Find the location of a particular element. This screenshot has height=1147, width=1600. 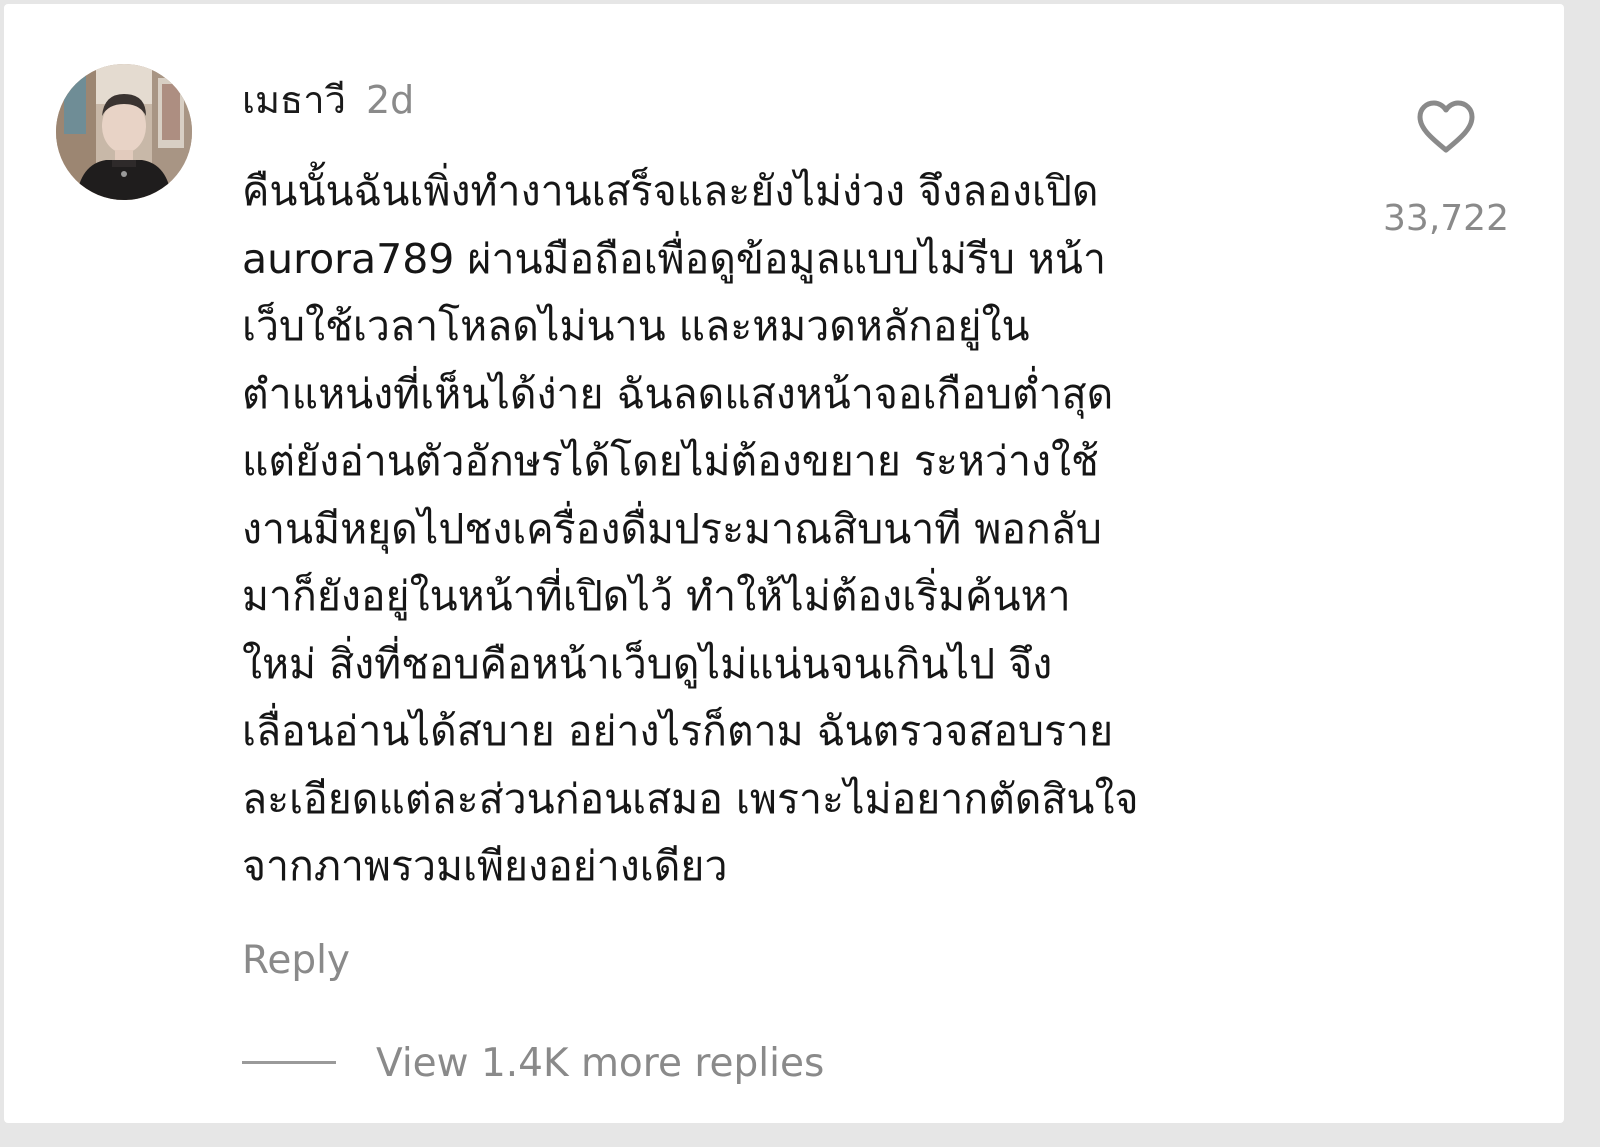

avatar is located at coordinates (124, 132).